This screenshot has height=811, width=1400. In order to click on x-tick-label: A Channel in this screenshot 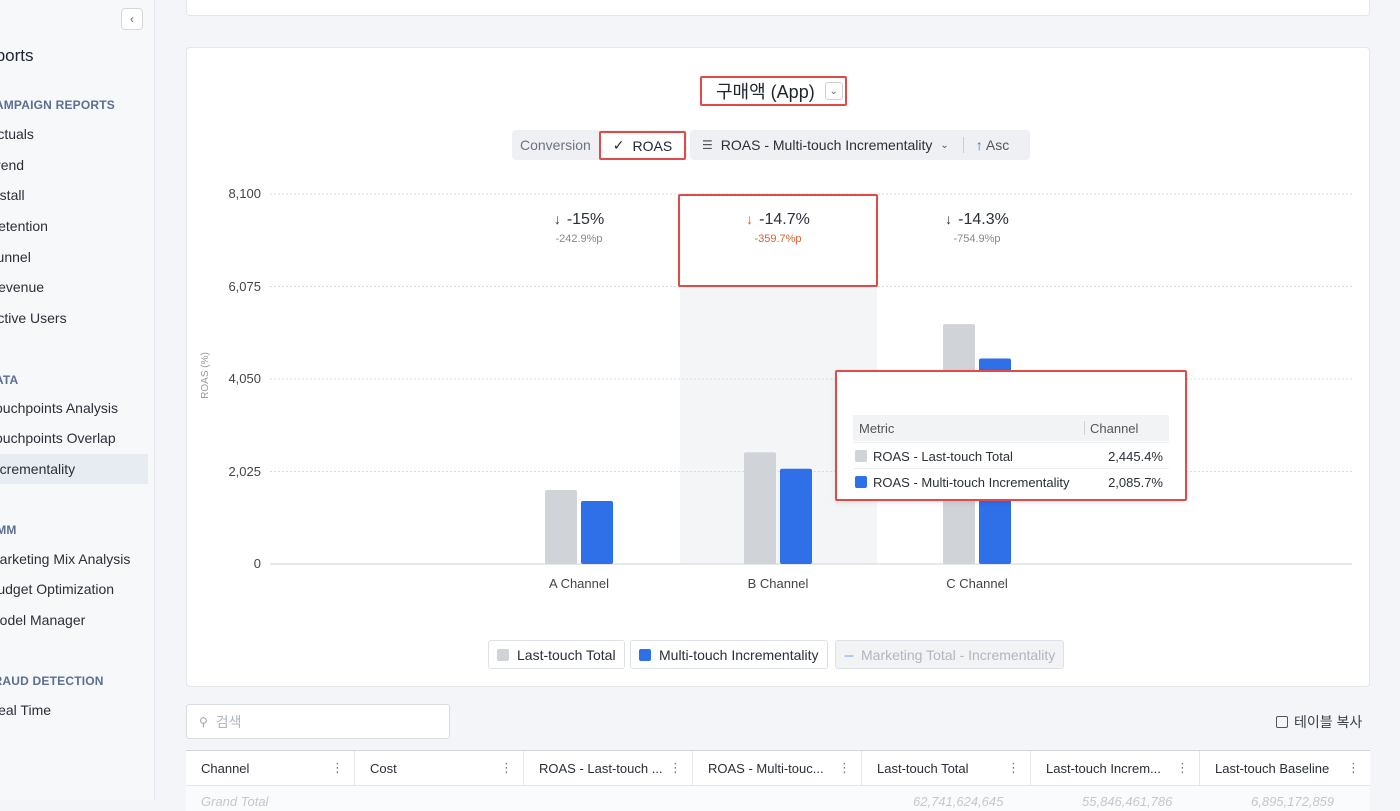, I will do `click(579, 583)`.